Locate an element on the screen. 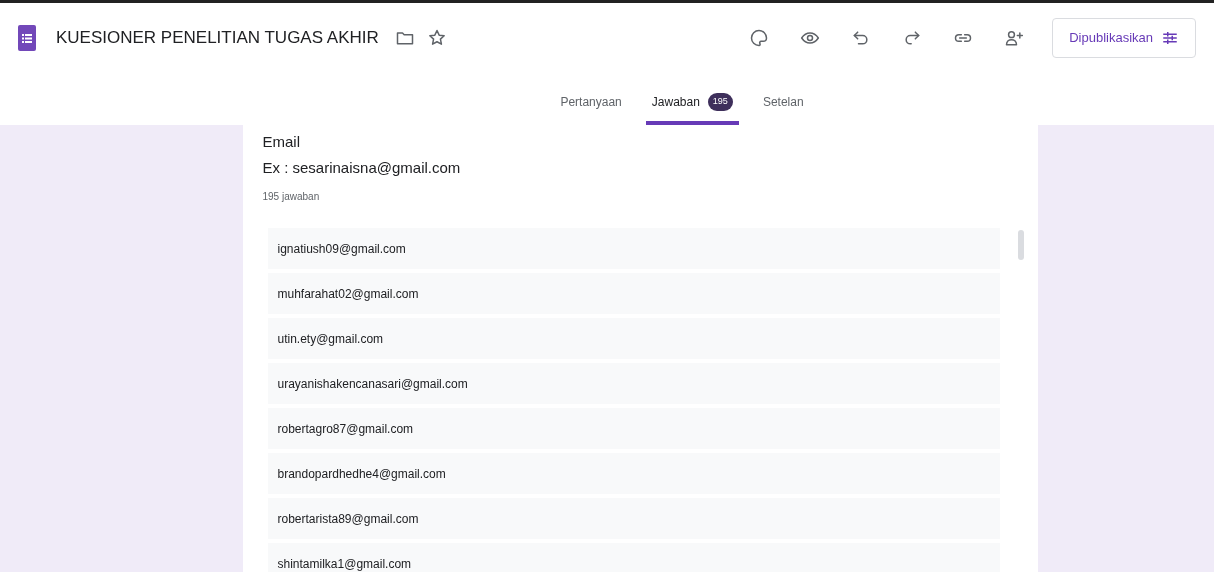 The width and height of the screenshot is (1214, 572). sliders-icon is located at coordinates (1170, 38).